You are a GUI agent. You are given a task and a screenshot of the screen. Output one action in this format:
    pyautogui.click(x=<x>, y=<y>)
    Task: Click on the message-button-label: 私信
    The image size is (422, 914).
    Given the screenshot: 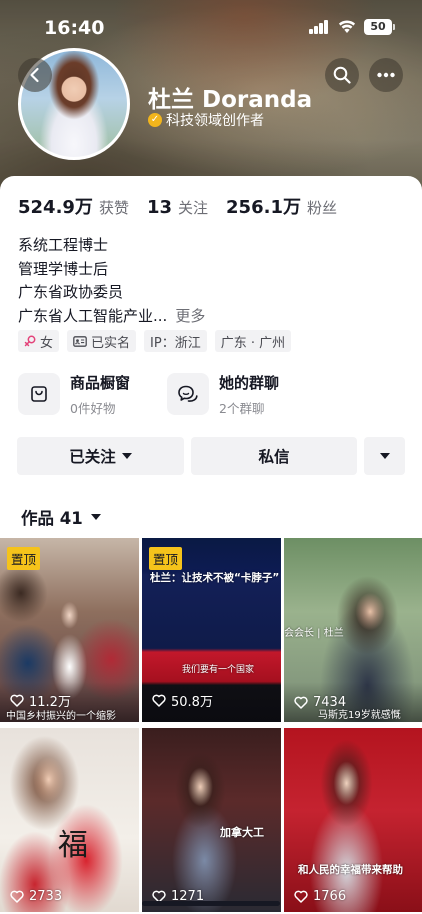 What is the action you would take?
    pyautogui.click(x=274, y=457)
    